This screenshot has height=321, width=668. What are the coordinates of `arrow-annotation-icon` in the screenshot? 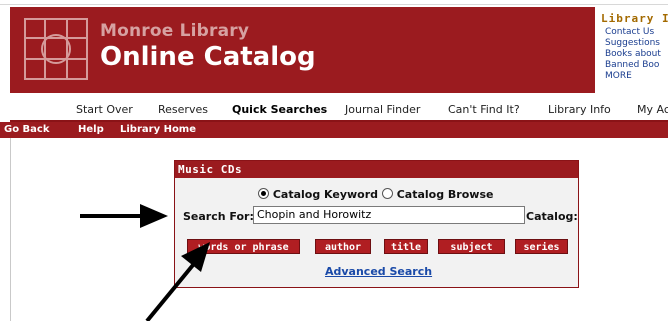 It's located at (145, 262).